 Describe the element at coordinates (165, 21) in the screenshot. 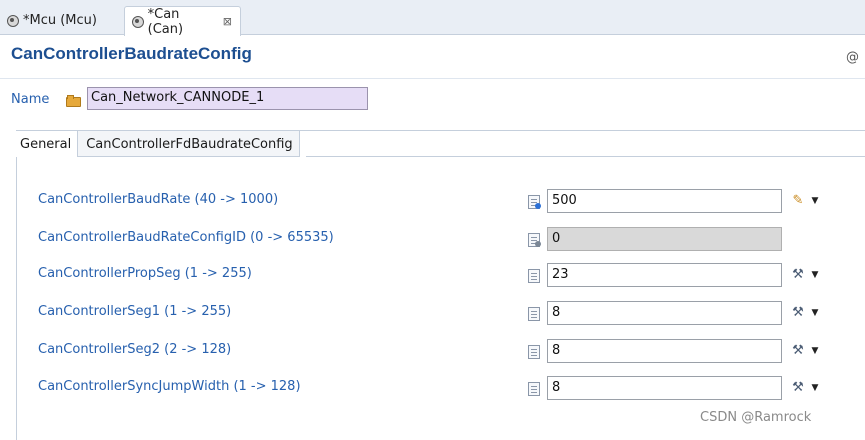

I see `tab-can-label: *Can (Can)` at that location.